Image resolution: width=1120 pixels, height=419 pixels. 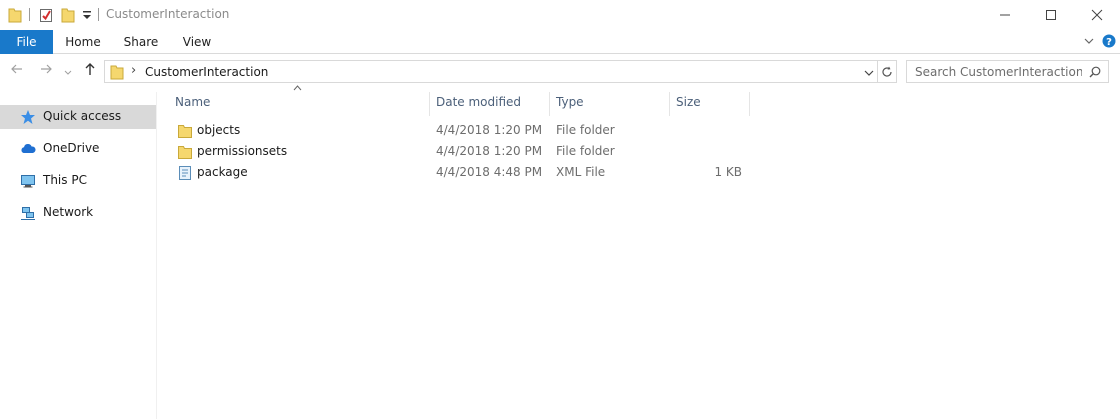 What do you see at coordinates (46, 16) in the screenshot?
I see `properties-icon` at bounding box center [46, 16].